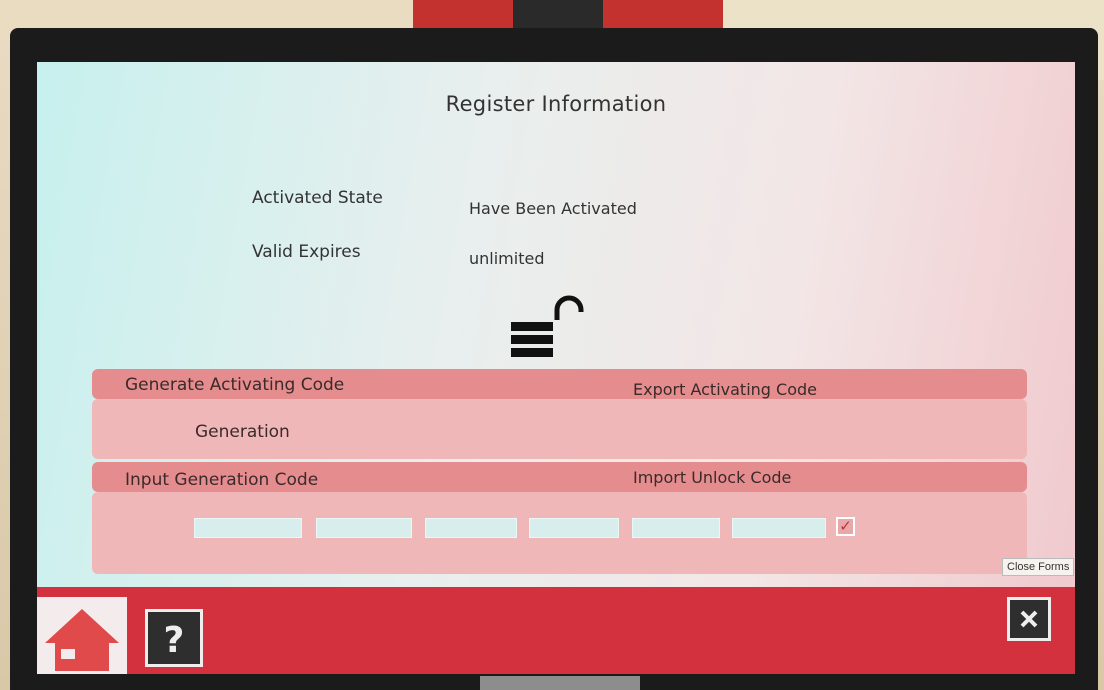 The image size is (1104, 690). What do you see at coordinates (235, 385) in the screenshot?
I see `generate-activating-code-label: Generate Activating Code` at bounding box center [235, 385].